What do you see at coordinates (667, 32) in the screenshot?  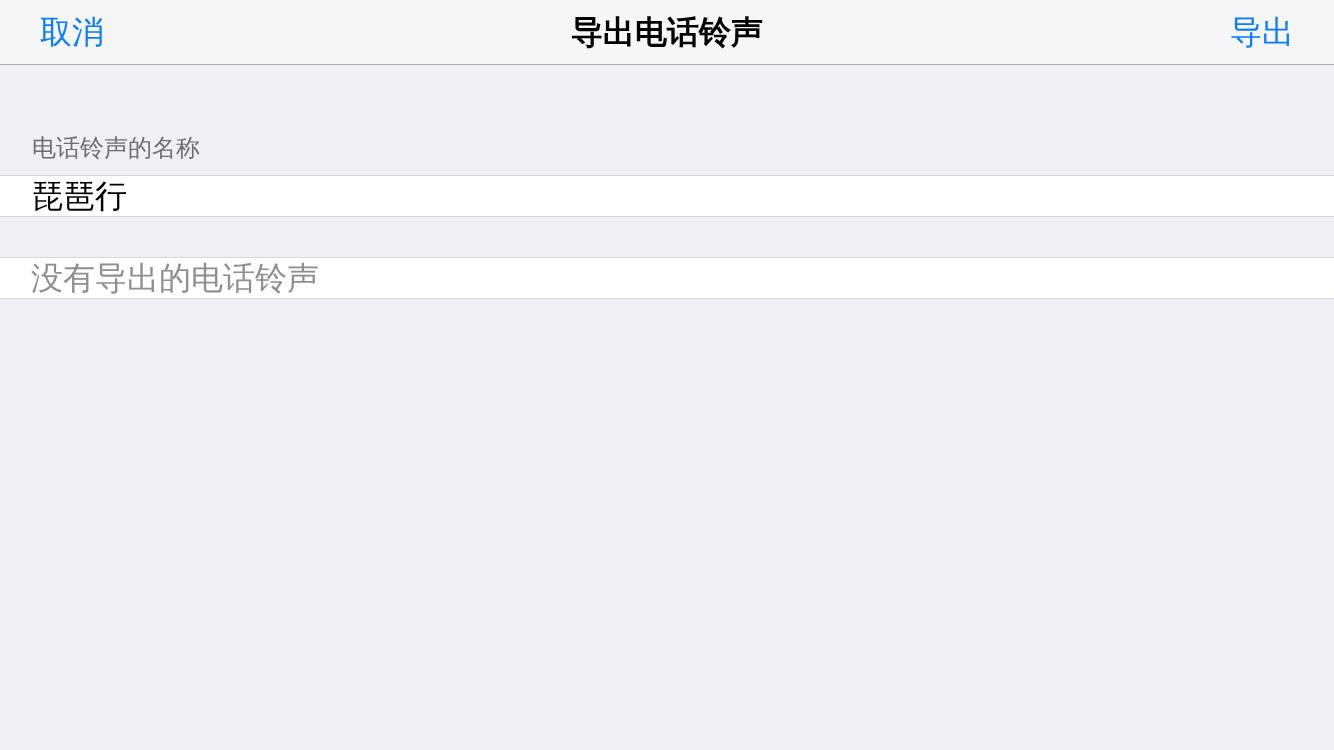 I see `screen-title: 导出电话铃声` at bounding box center [667, 32].